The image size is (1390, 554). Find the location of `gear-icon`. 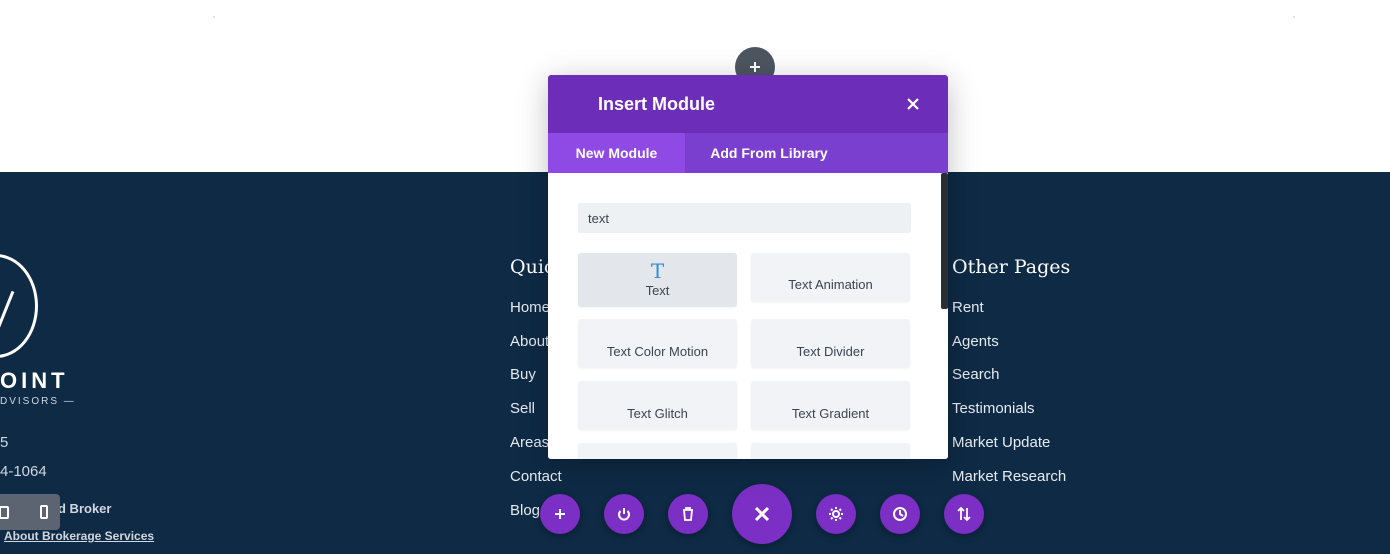

gear-icon is located at coordinates (836, 514).